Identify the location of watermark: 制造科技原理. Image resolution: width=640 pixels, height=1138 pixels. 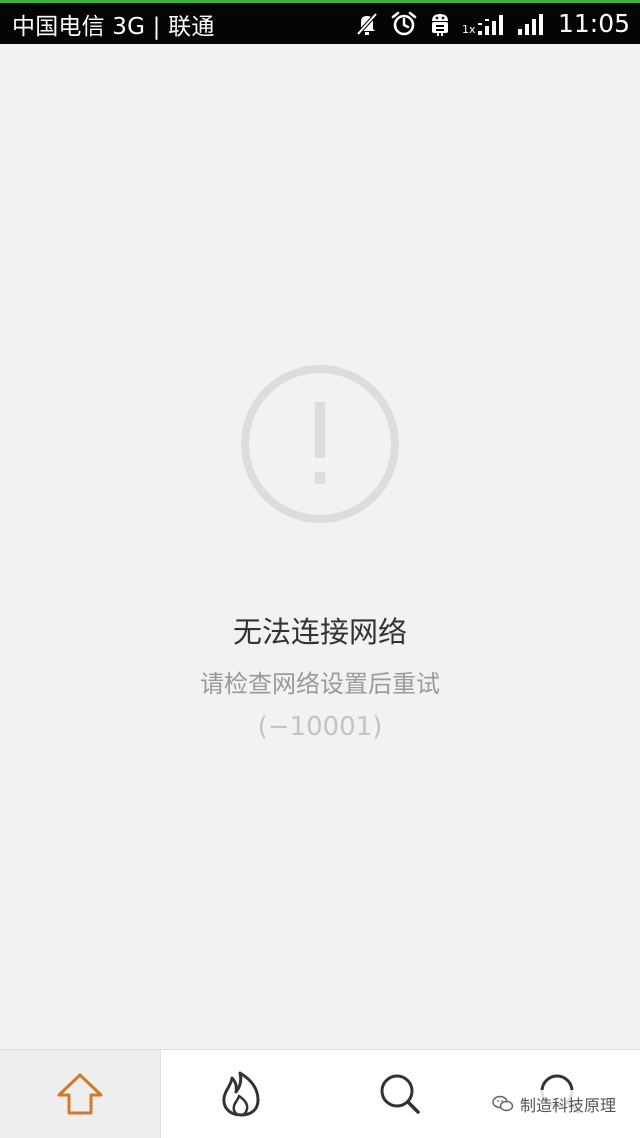
(553, 1104).